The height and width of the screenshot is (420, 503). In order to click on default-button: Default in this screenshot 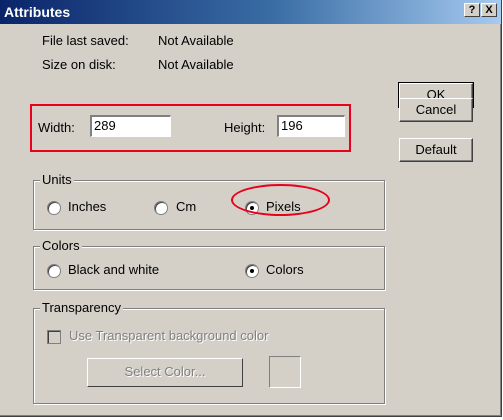, I will do `click(436, 150)`.